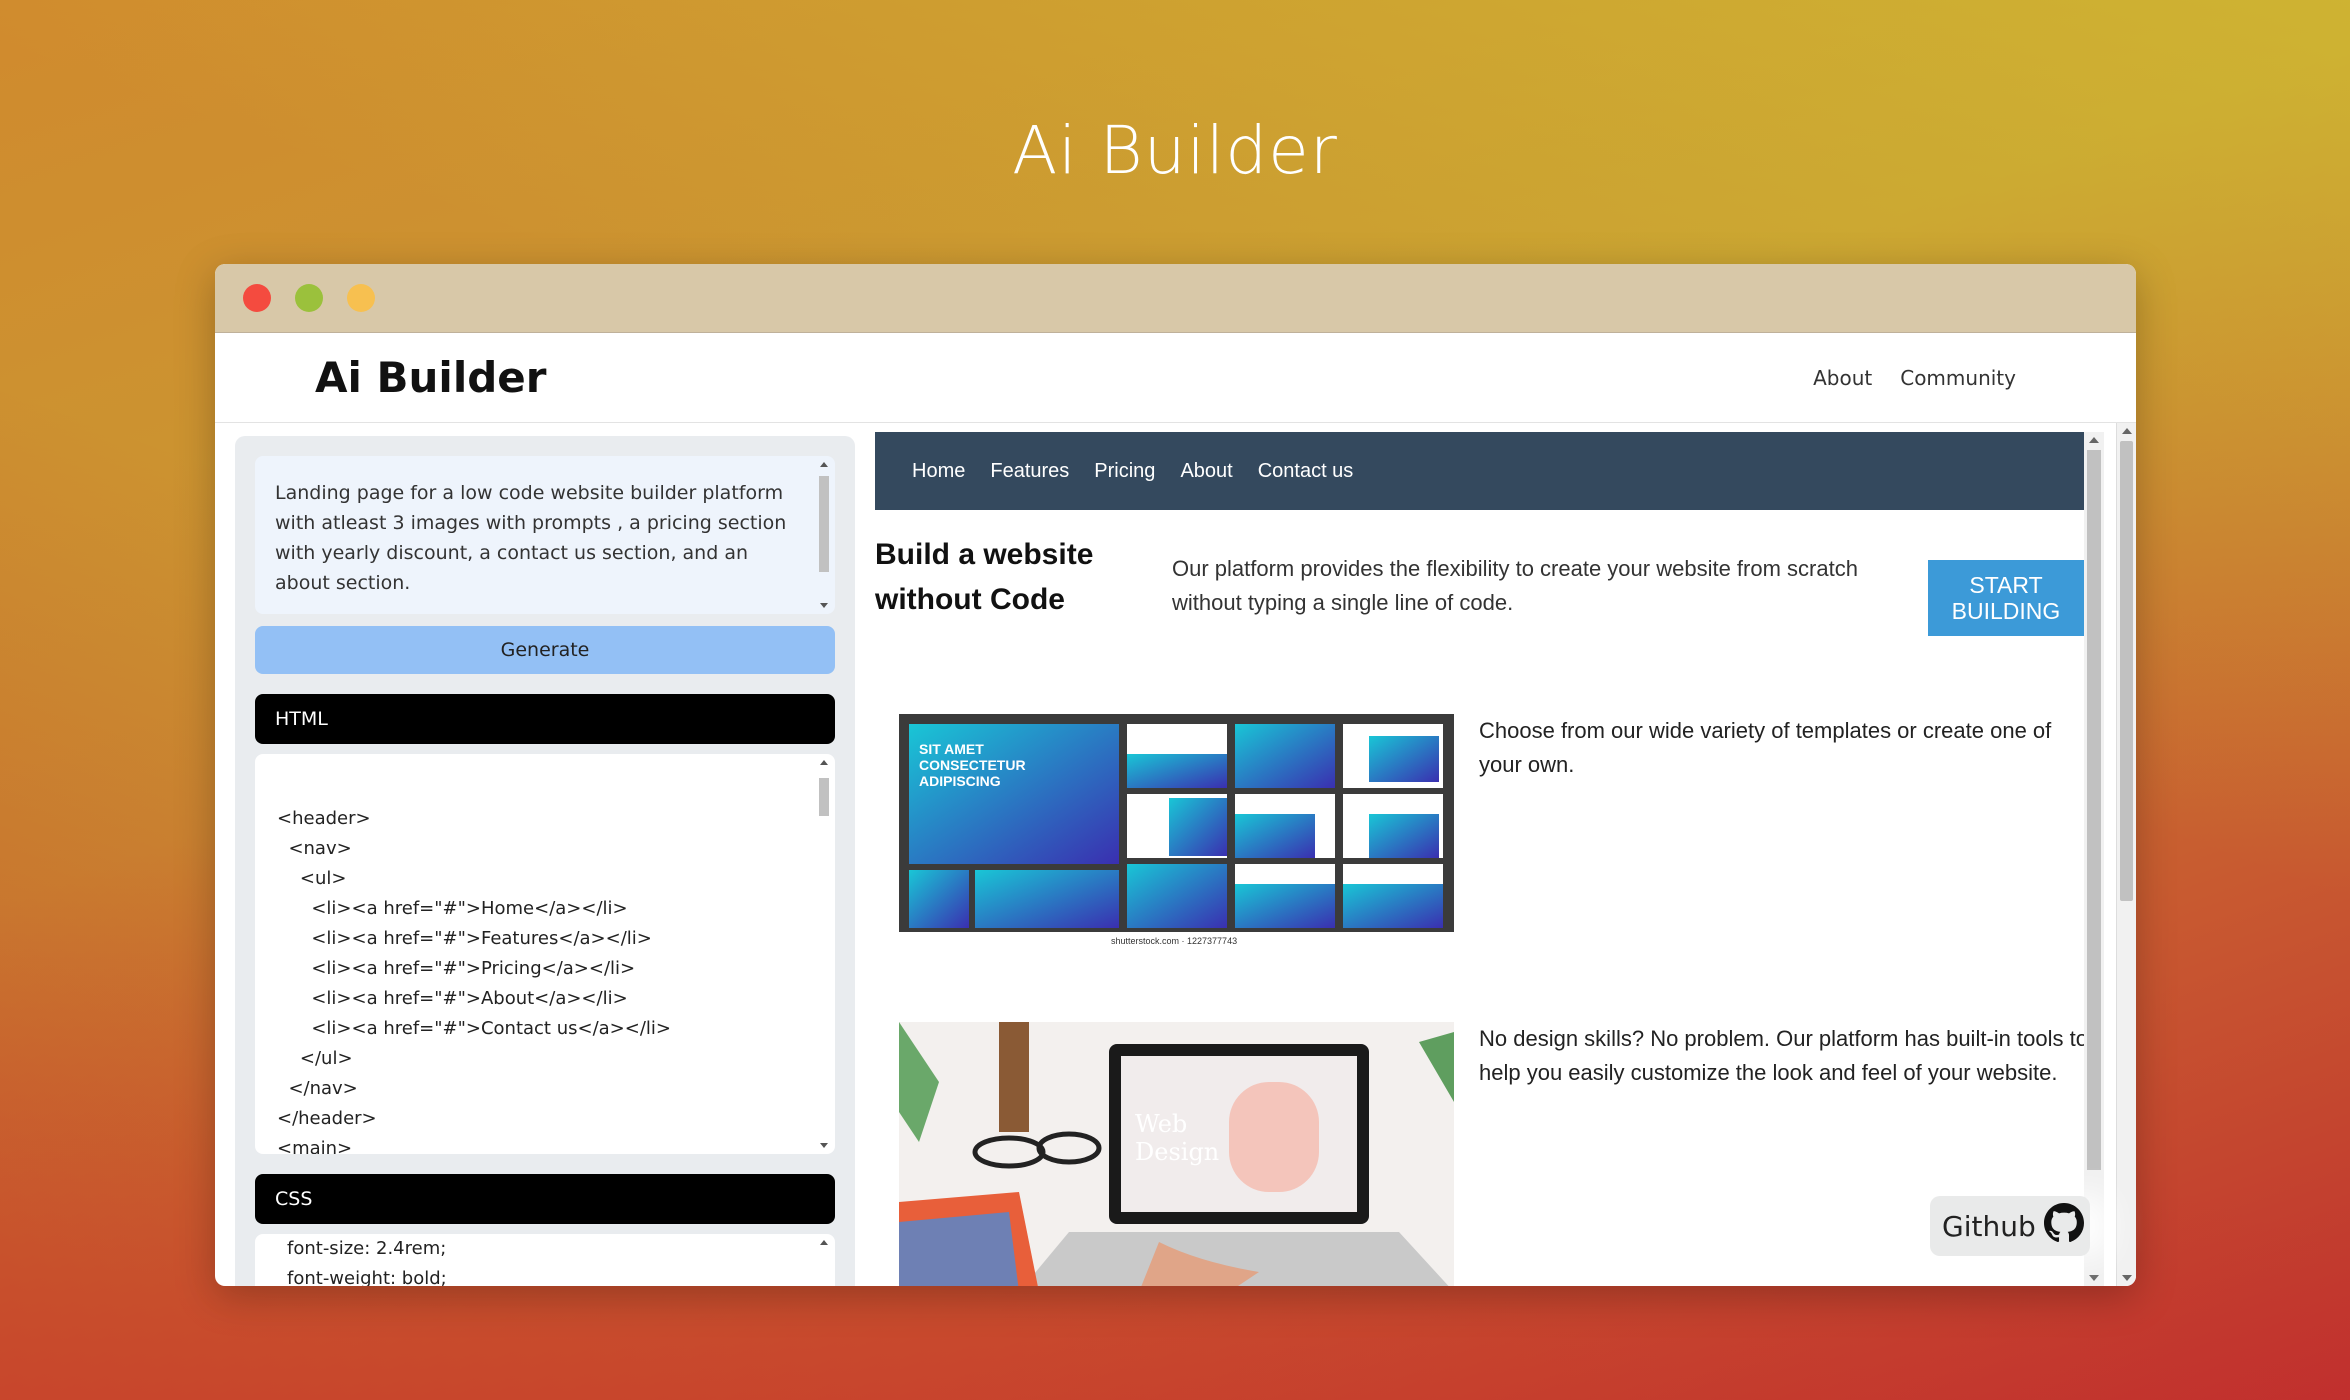  I want to click on github-label: Github, so click(1989, 1226).